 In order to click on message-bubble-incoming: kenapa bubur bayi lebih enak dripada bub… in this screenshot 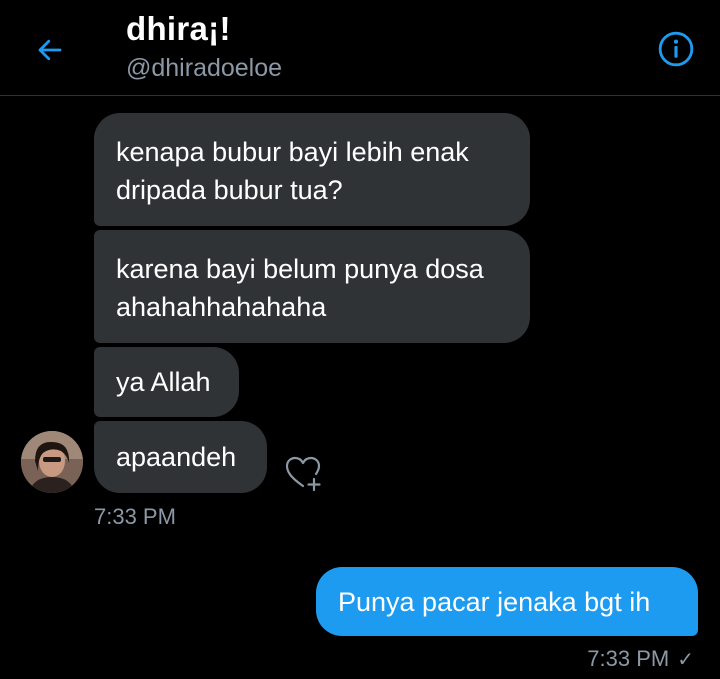, I will do `click(312, 169)`.